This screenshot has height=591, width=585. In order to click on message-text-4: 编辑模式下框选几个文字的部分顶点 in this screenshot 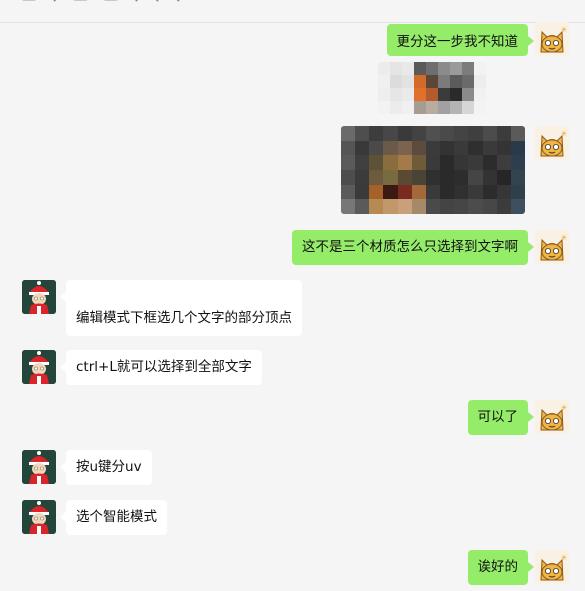, I will do `click(184, 318)`.